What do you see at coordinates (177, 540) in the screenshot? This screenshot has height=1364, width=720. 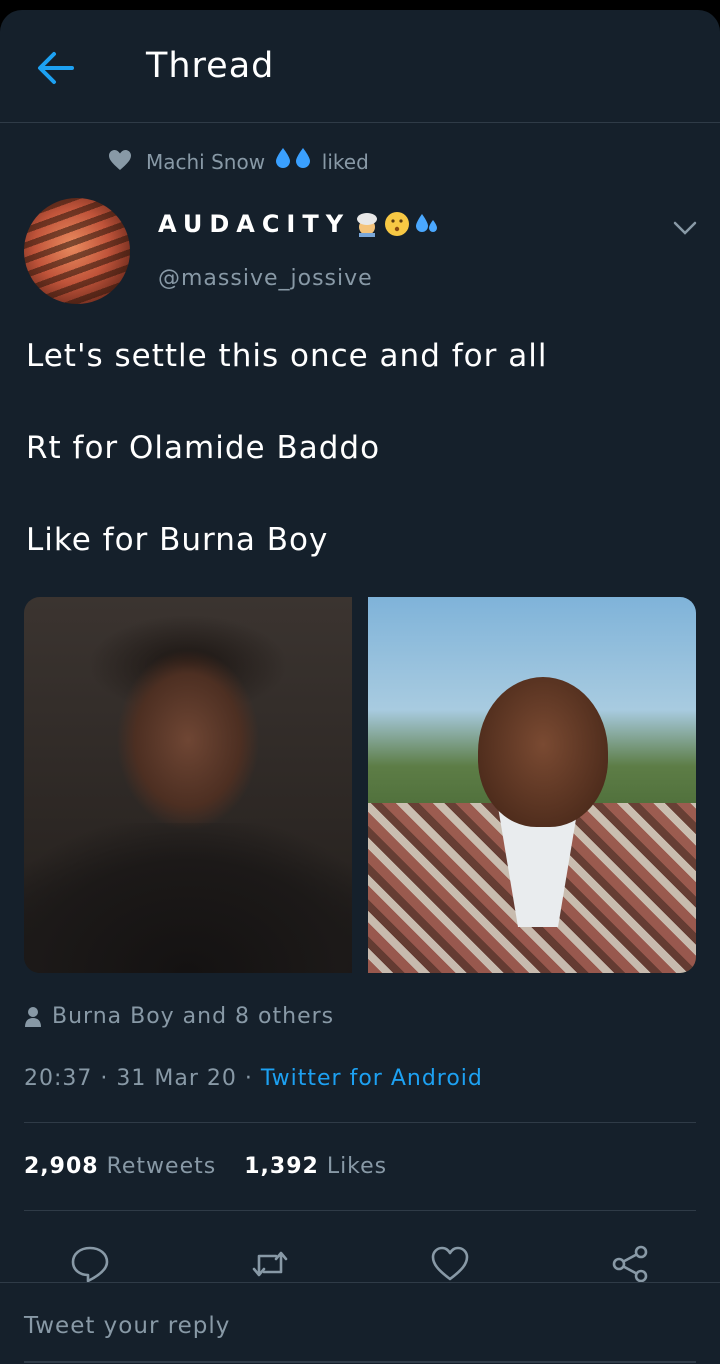 I see `tweet-text-line: Like for Burna Boy` at bounding box center [177, 540].